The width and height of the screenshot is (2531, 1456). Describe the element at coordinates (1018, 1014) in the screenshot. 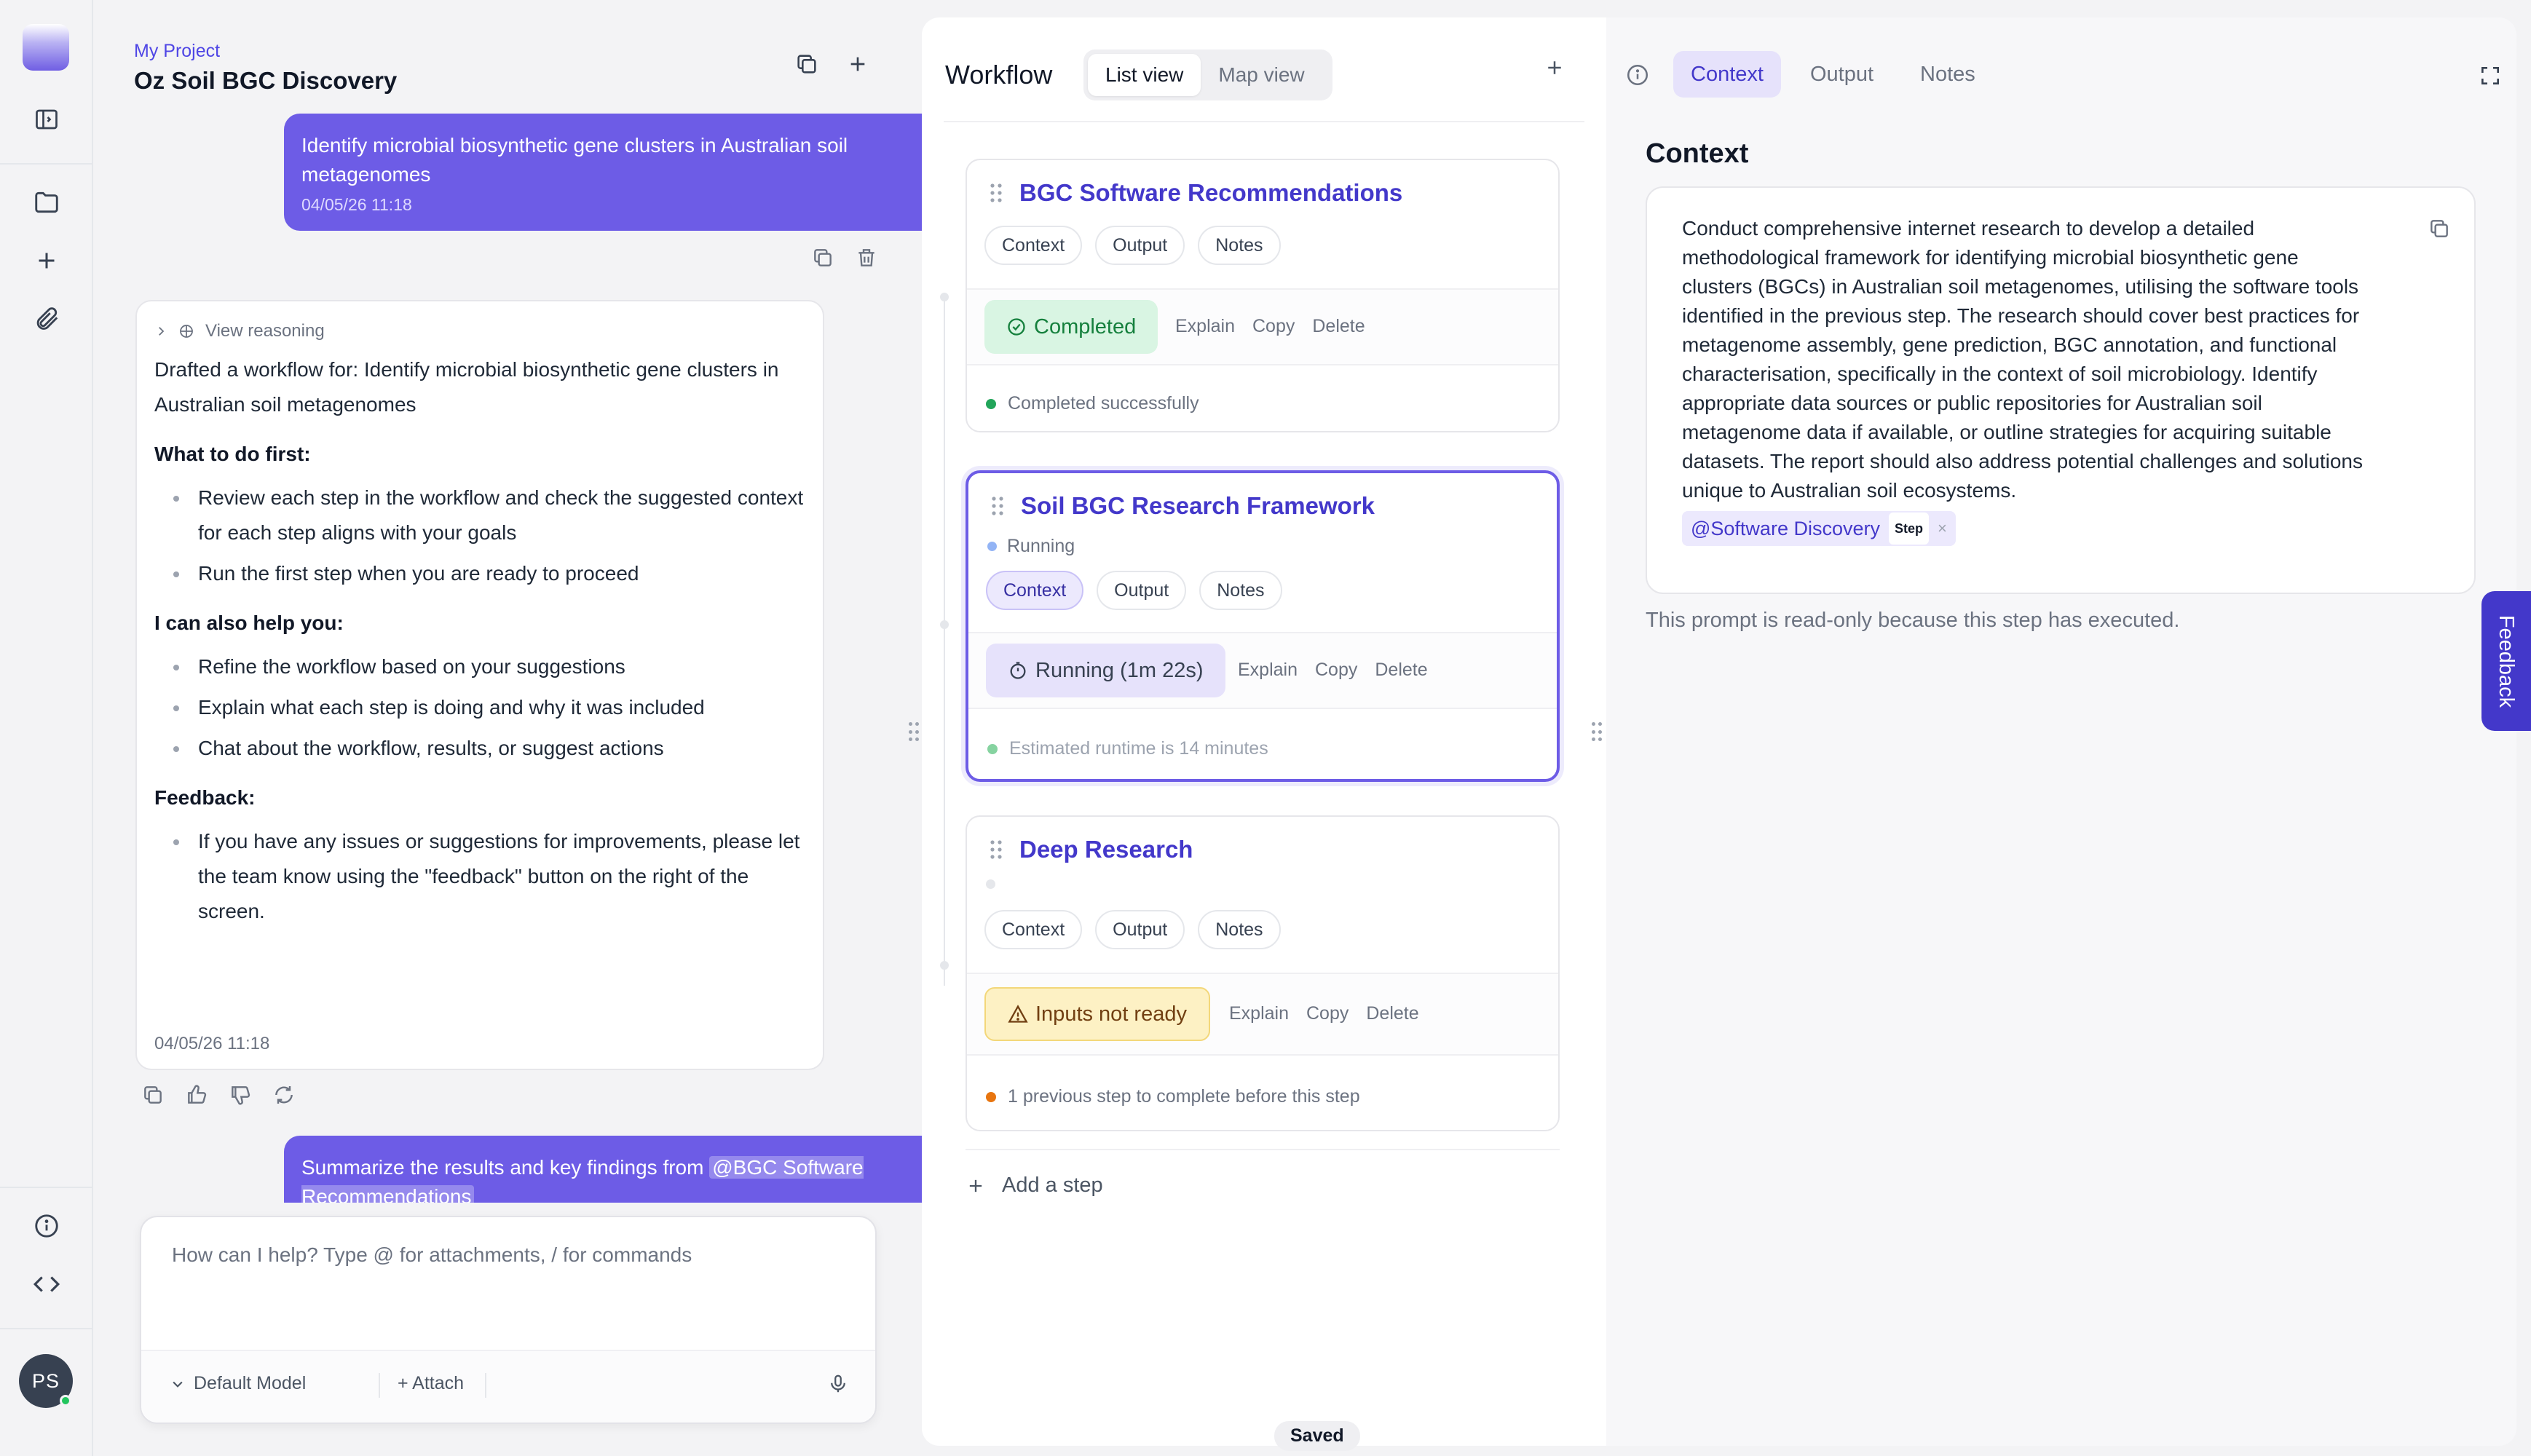

I see `warning-icon` at that location.